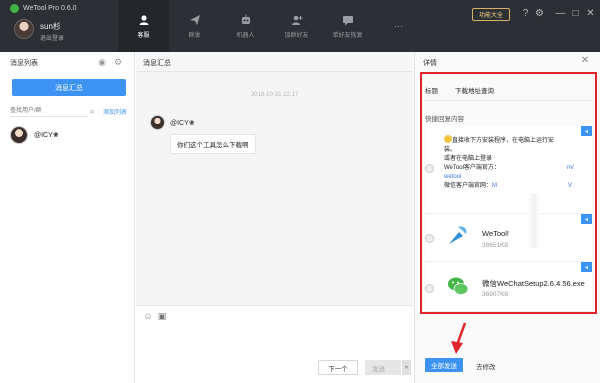  What do you see at coordinates (49, 111) in the screenshot?
I see `search-input` at bounding box center [49, 111].